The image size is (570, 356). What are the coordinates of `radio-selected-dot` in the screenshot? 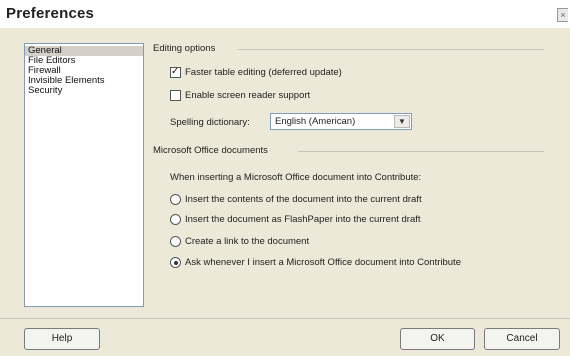 It's located at (175, 262).